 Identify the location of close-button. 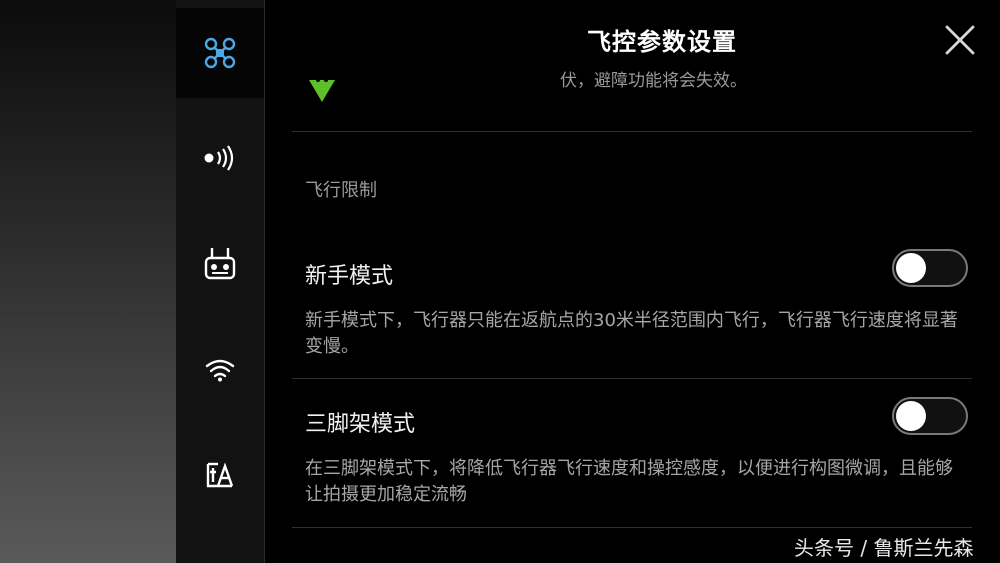
(960, 40).